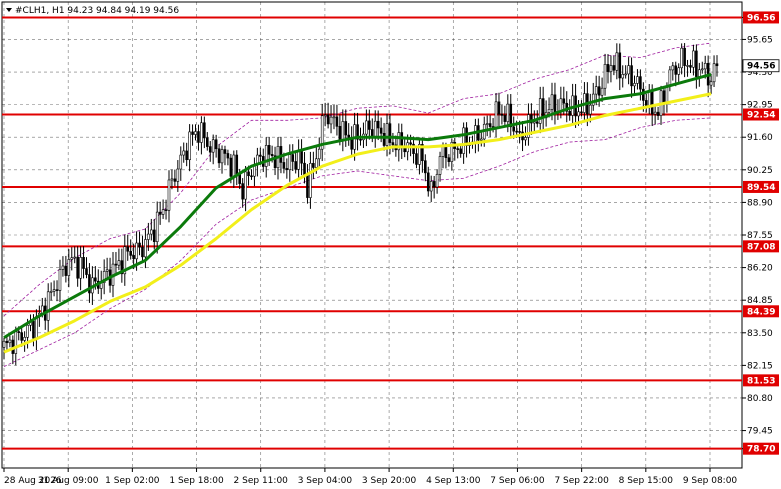 The width and height of the screenshot is (781, 489). I want to click on x-tick-label: 7 Sep 06:00, so click(517, 481).